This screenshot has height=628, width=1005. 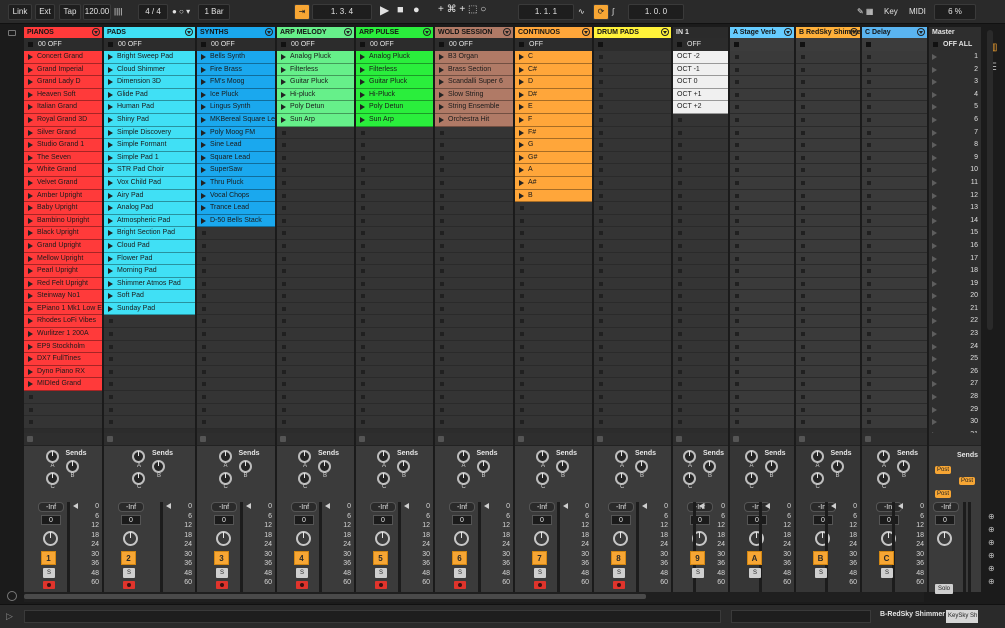 What do you see at coordinates (553, 32) in the screenshot?
I see `track-header: CONTINUOS` at bounding box center [553, 32].